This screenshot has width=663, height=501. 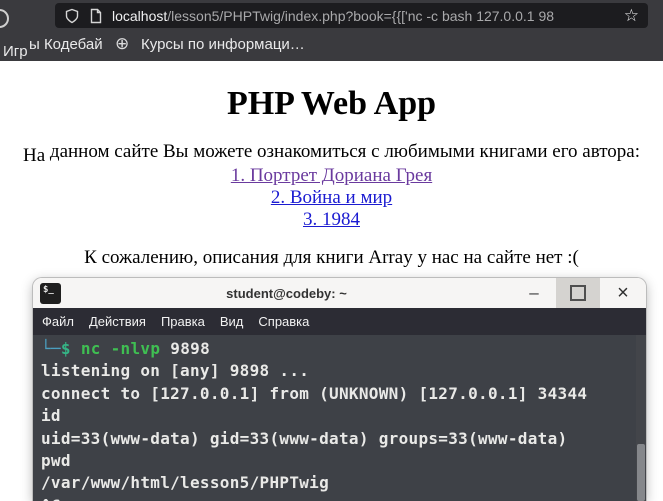 I want to click on intro-prefix: На, so click(x=34, y=155).